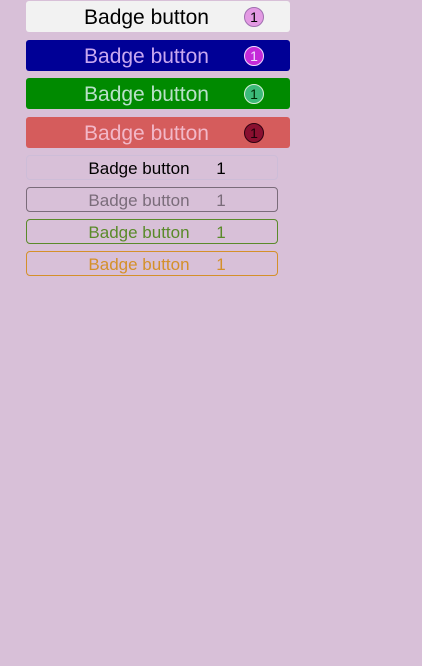  I want to click on badge-button-success: Badge button 1, so click(158, 93).